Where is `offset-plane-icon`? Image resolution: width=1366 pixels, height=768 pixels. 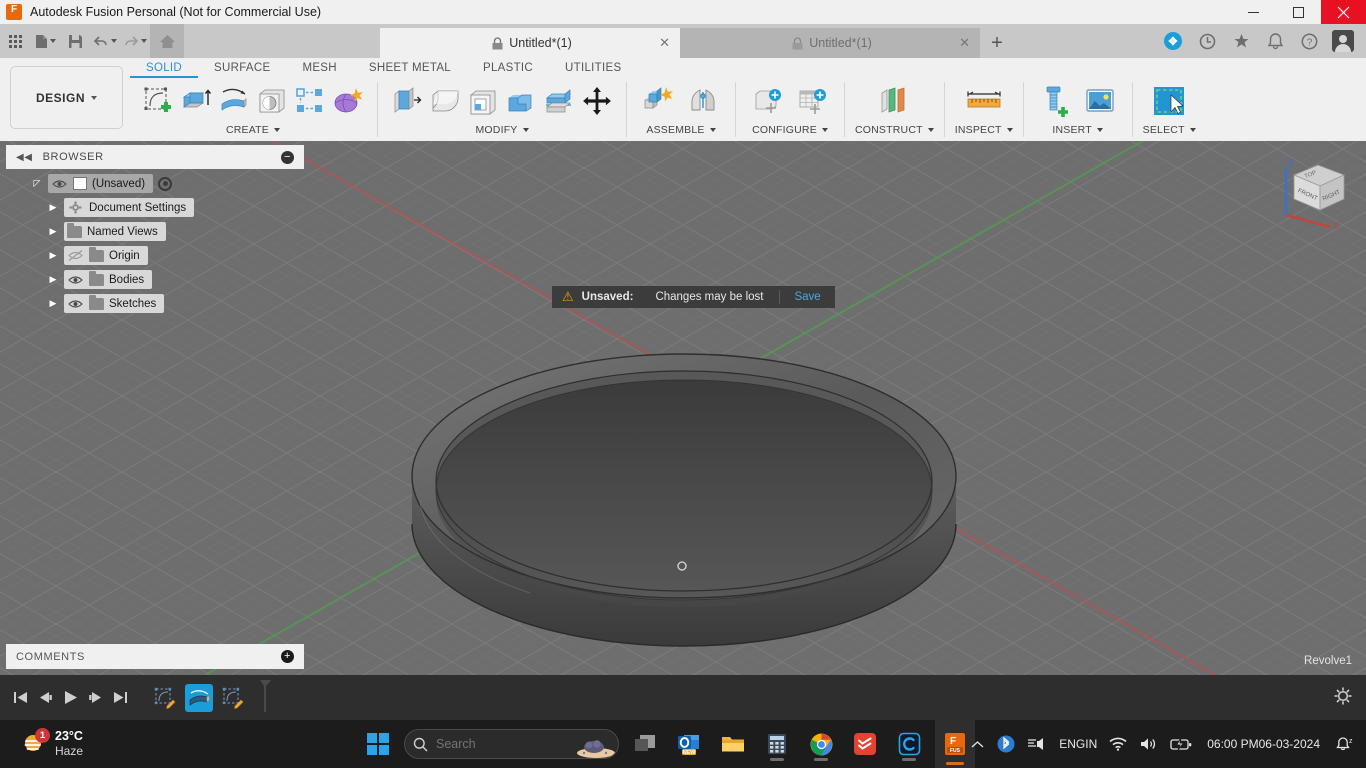 offset-plane-icon is located at coordinates (894, 101).